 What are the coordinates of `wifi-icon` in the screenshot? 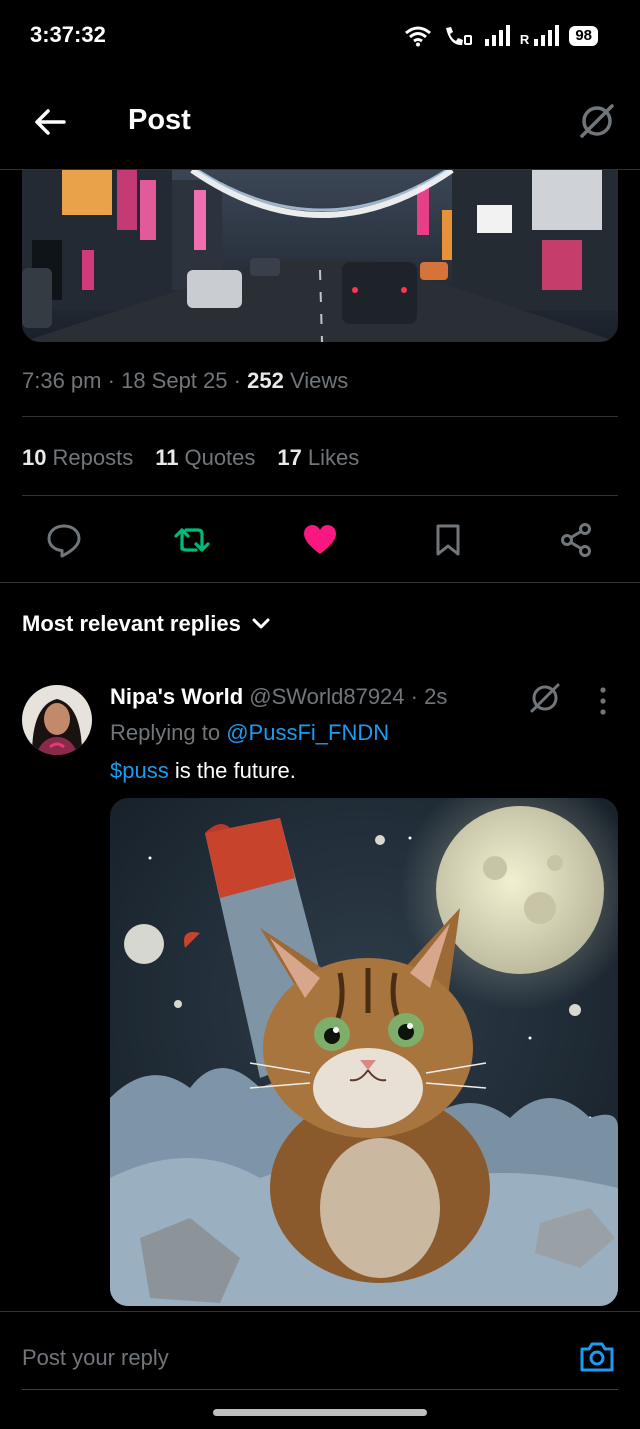 It's located at (417, 36).